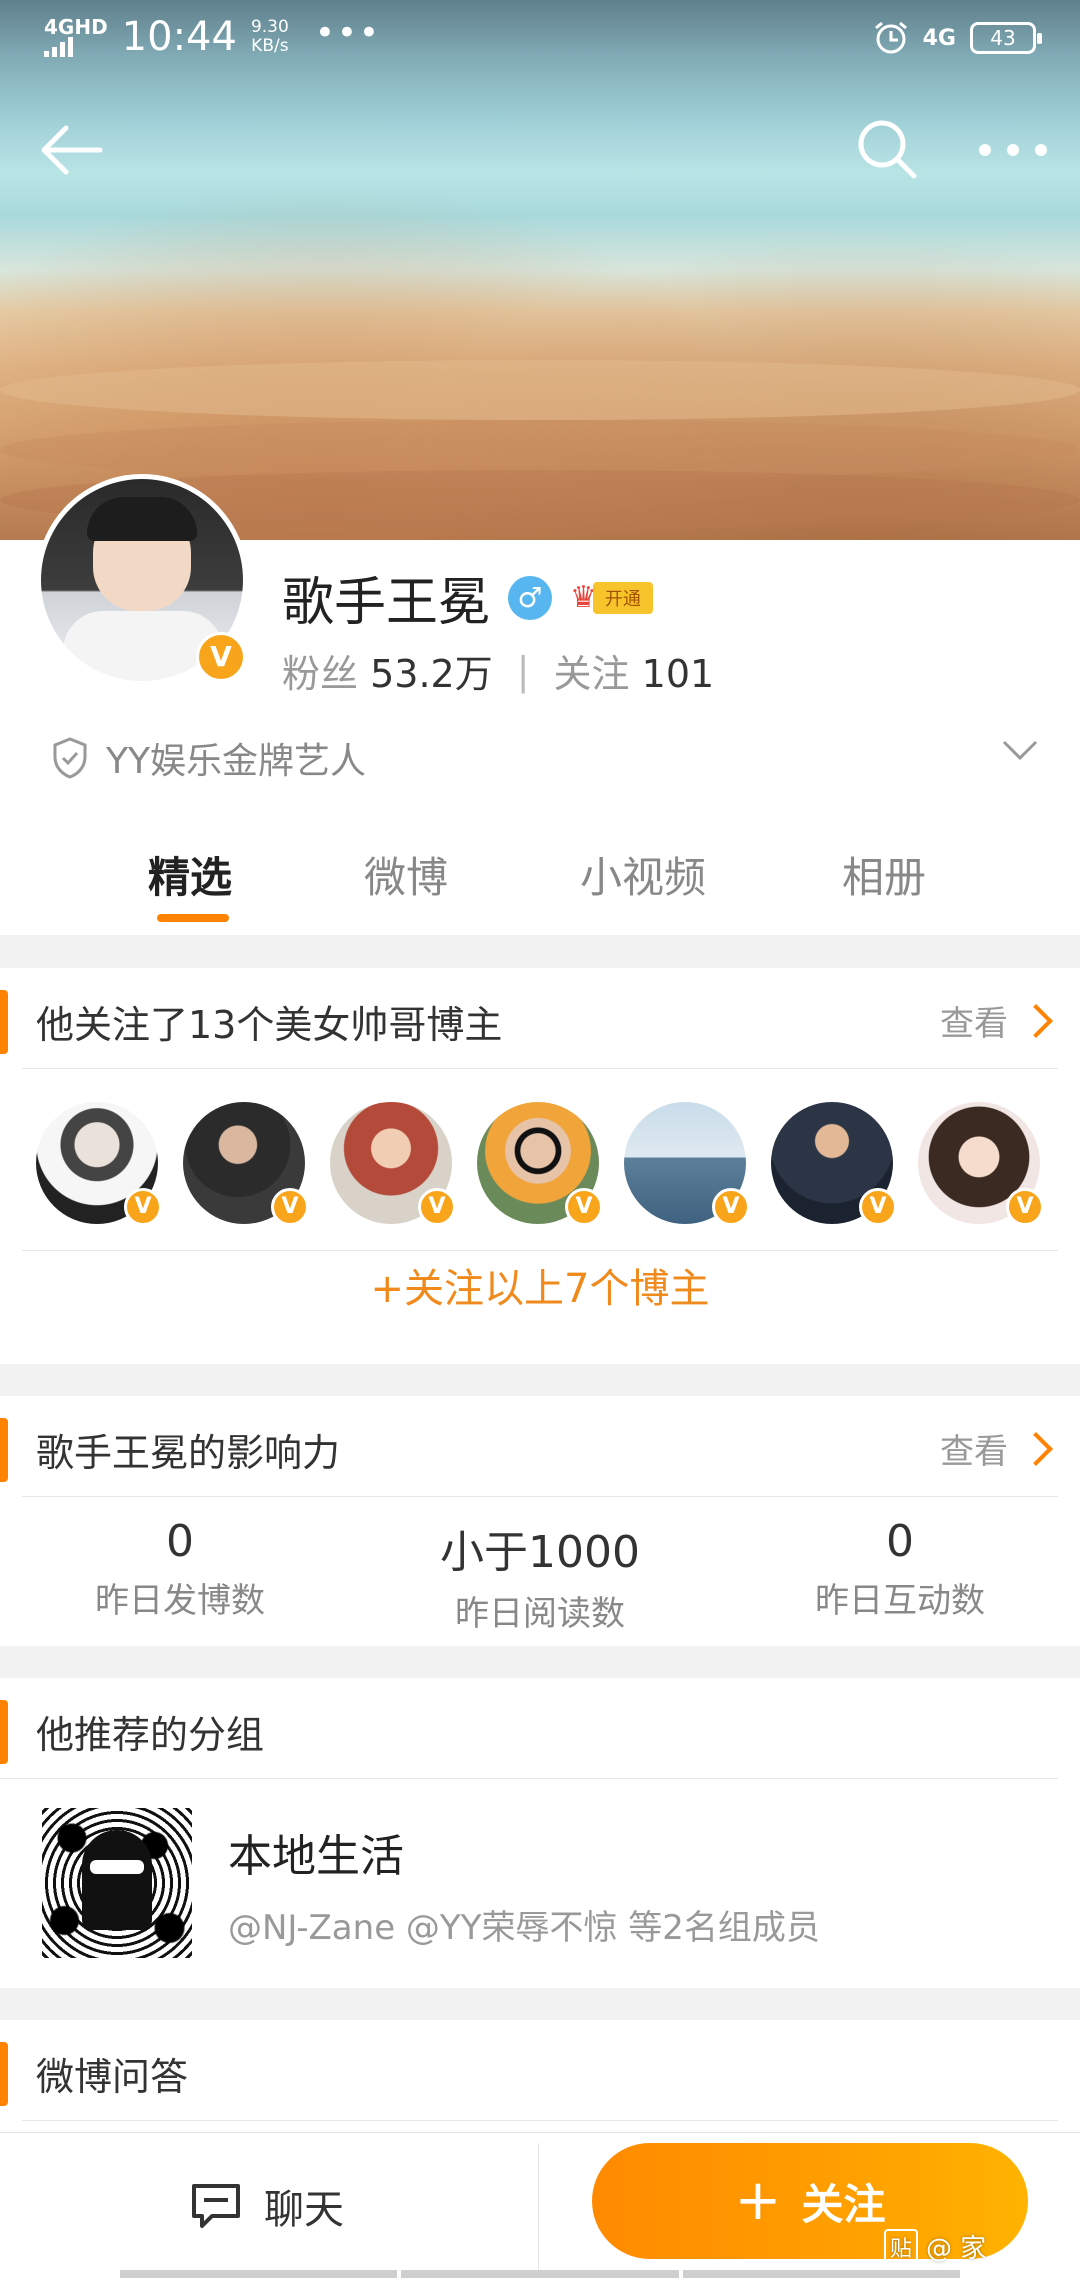  I want to click on influence-card-header: 歌手王冕的影响力 查看, so click(529, 1446).